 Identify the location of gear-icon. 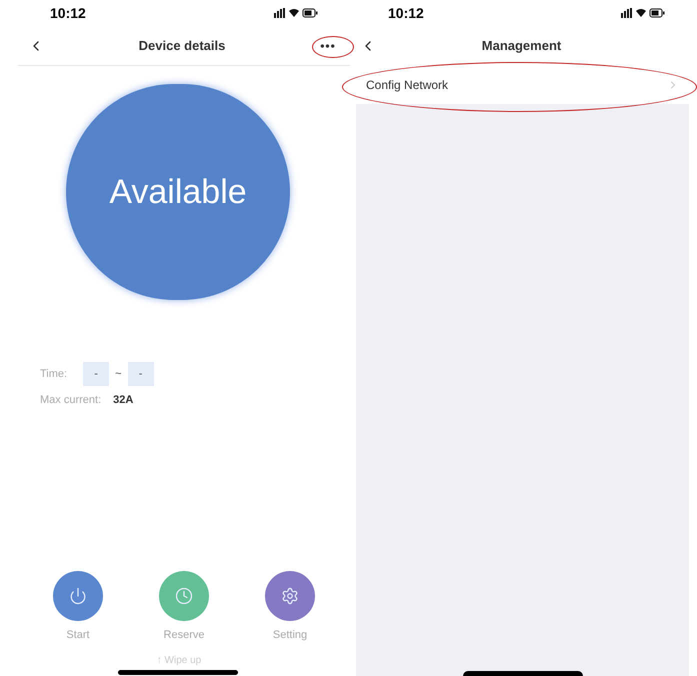
(290, 595).